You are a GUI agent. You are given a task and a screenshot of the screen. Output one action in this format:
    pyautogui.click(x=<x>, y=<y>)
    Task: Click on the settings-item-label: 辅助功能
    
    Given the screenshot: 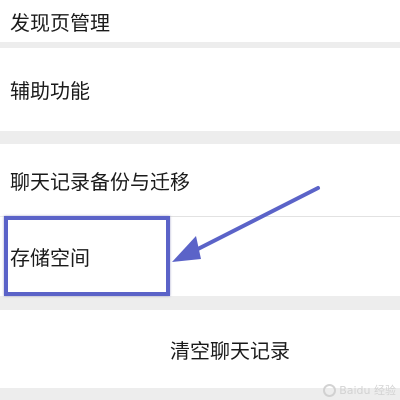 What is the action you would take?
    pyautogui.click(x=50, y=91)
    